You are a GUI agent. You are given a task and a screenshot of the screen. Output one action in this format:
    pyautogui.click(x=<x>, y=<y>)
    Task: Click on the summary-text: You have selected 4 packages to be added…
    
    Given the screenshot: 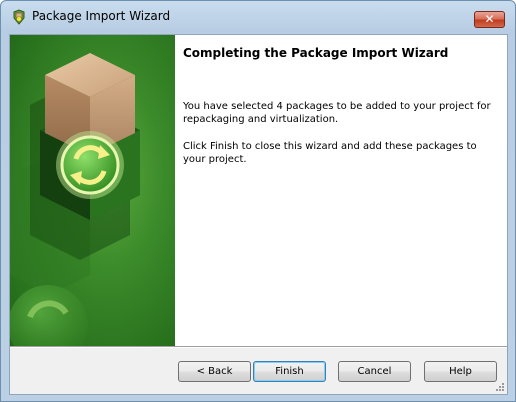 What is the action you would take?
    pyautogui.click(x=337, y=113)
    